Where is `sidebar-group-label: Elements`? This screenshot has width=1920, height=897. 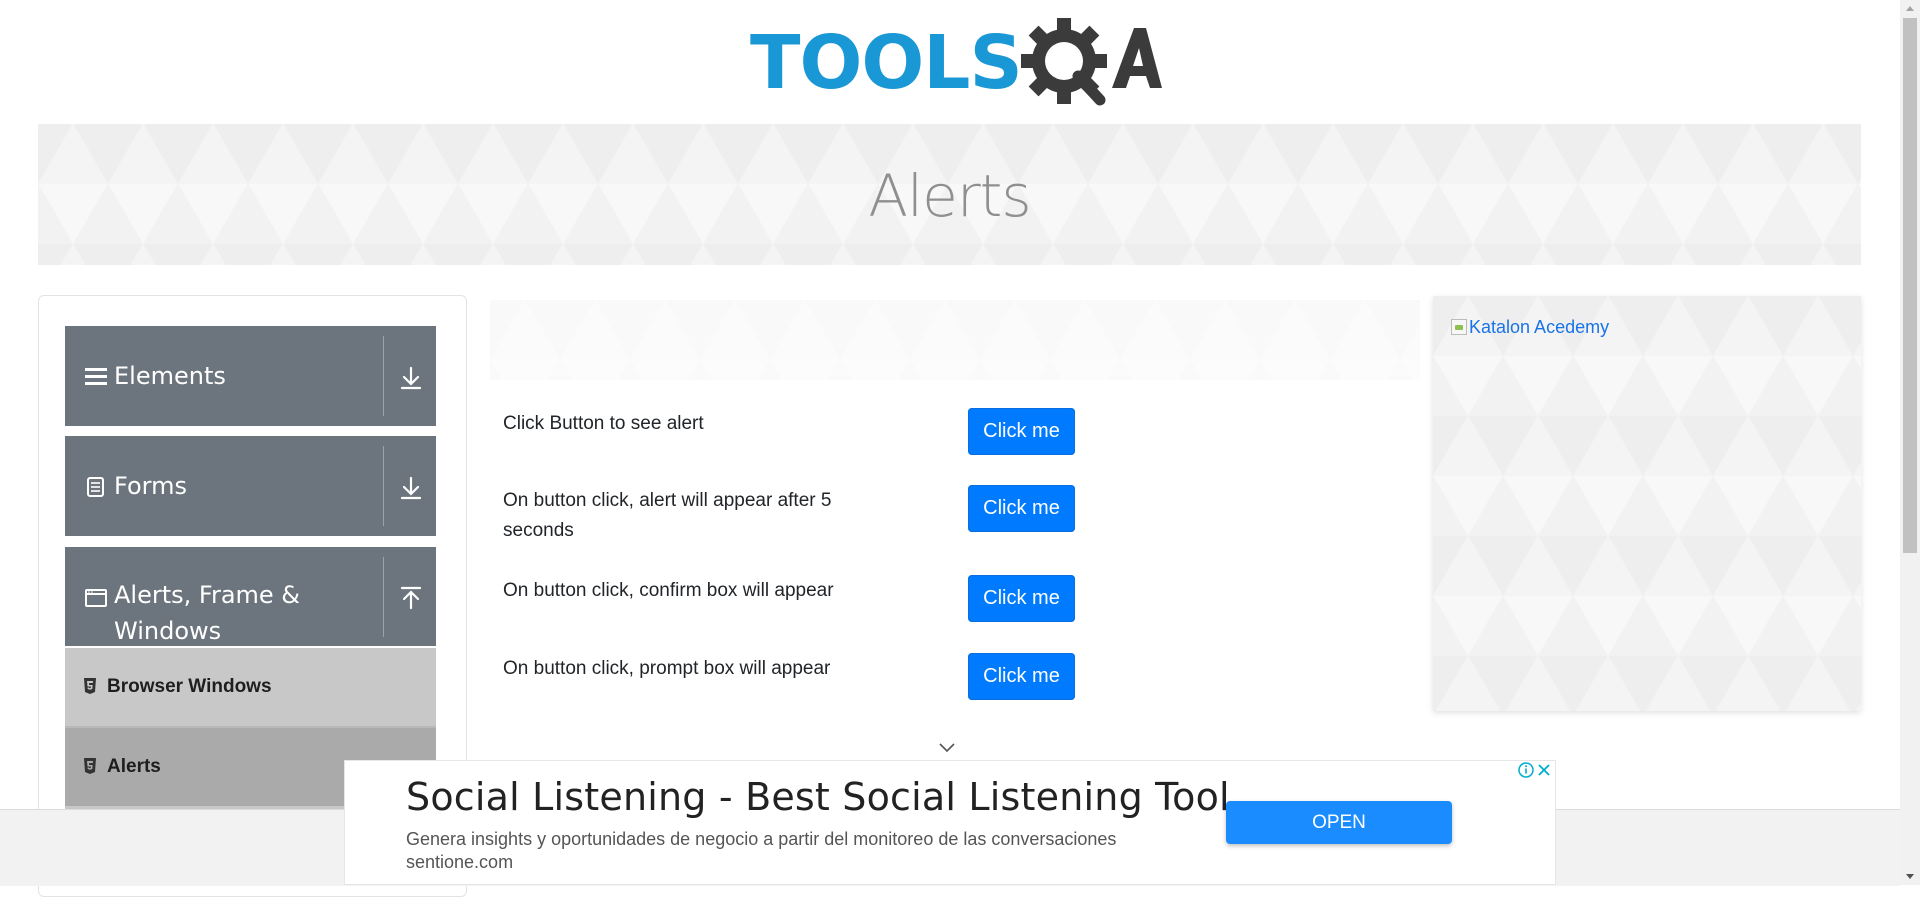
sidebar-group-label: Elements is located at coordinates (170, 376).